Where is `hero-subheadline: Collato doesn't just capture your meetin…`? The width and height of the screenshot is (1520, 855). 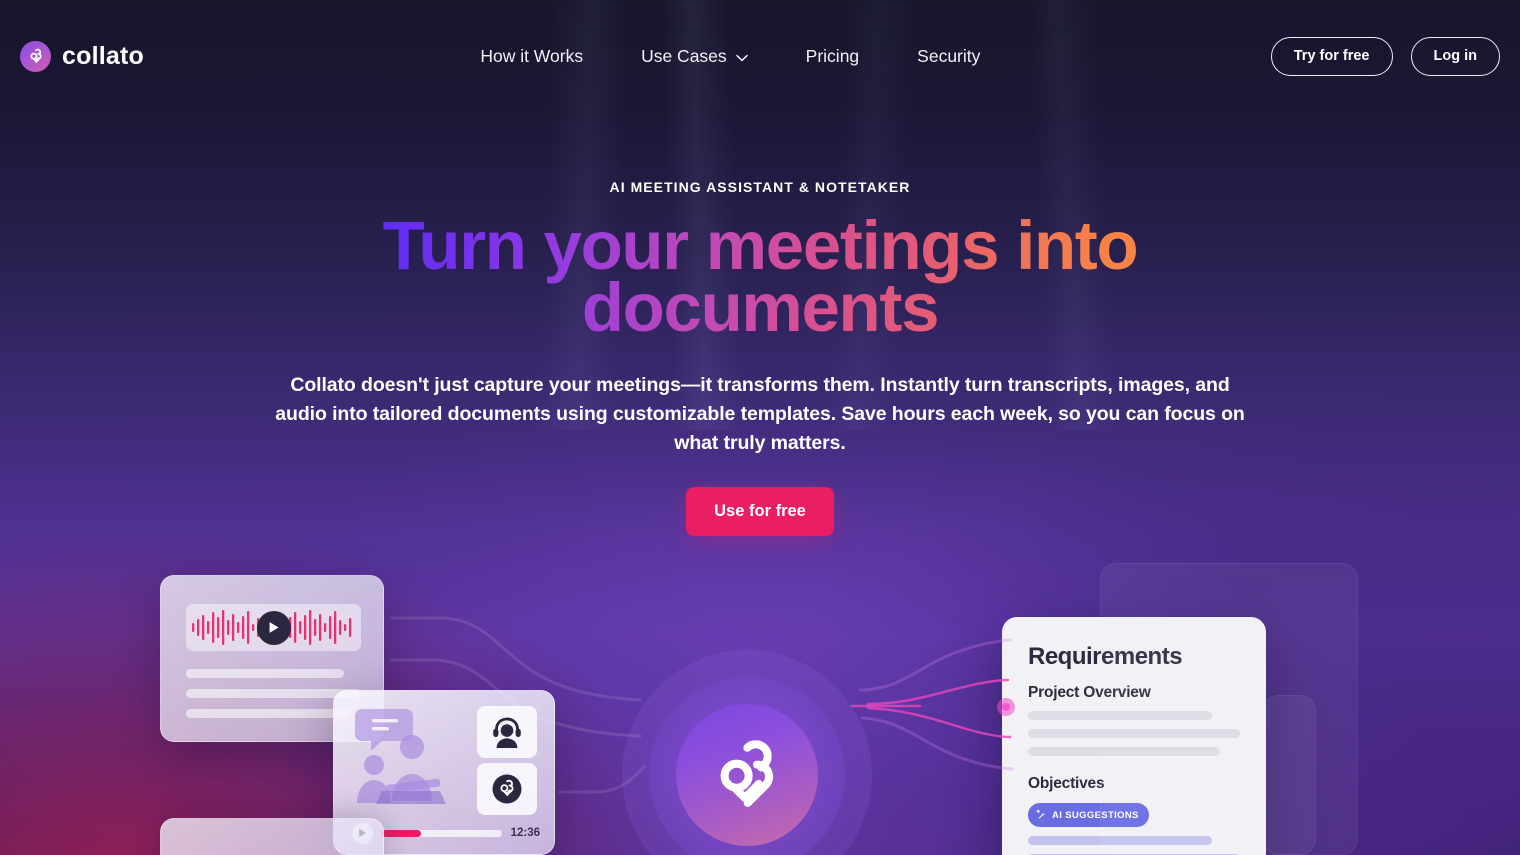 hero-subheadline: Collato doesn't just capture your meetin… is located at coordinates (760, 414).